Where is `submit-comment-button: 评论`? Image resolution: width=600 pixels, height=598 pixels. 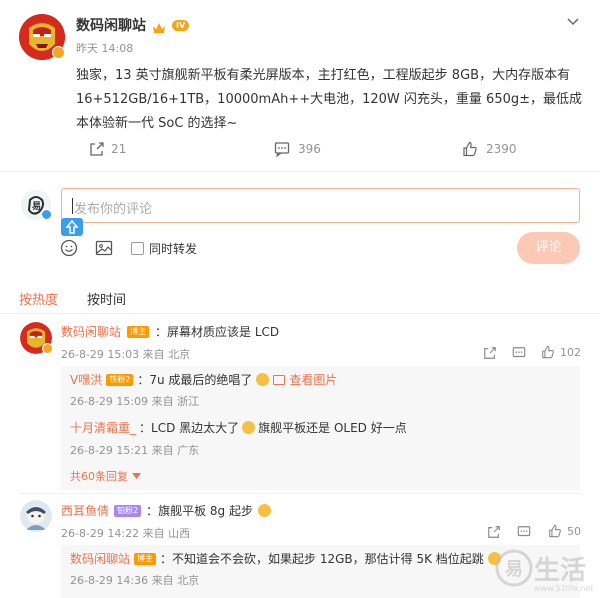 submit-comment-button: 评论 is located at coordinates (548, 248).